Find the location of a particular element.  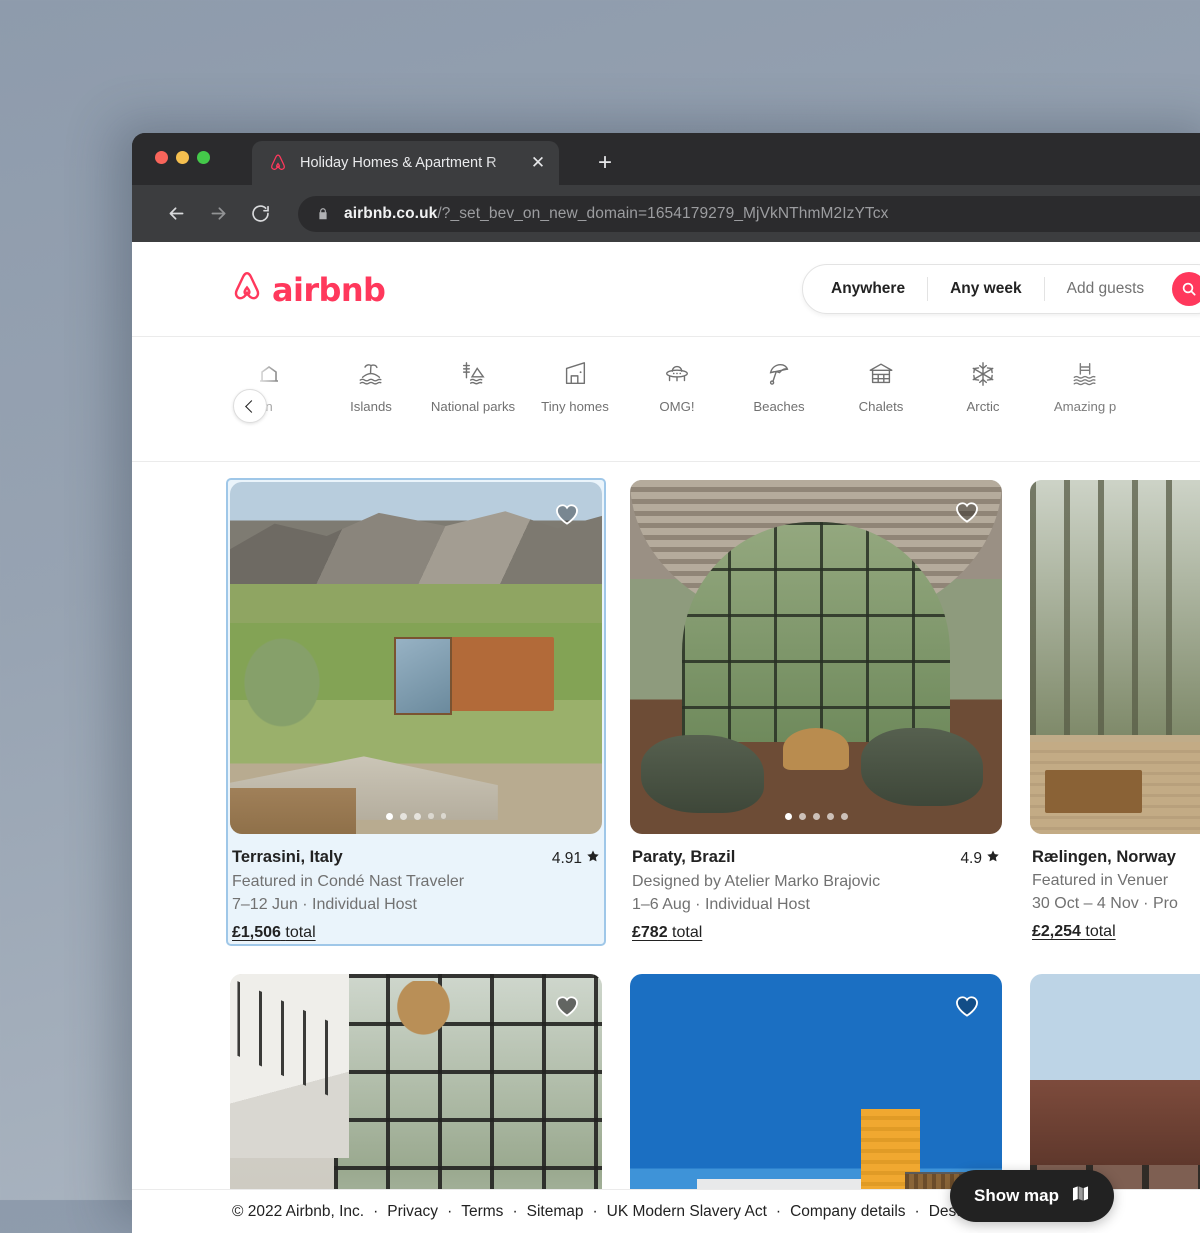

price-amount: £782 is located at coordinates (650, 932).